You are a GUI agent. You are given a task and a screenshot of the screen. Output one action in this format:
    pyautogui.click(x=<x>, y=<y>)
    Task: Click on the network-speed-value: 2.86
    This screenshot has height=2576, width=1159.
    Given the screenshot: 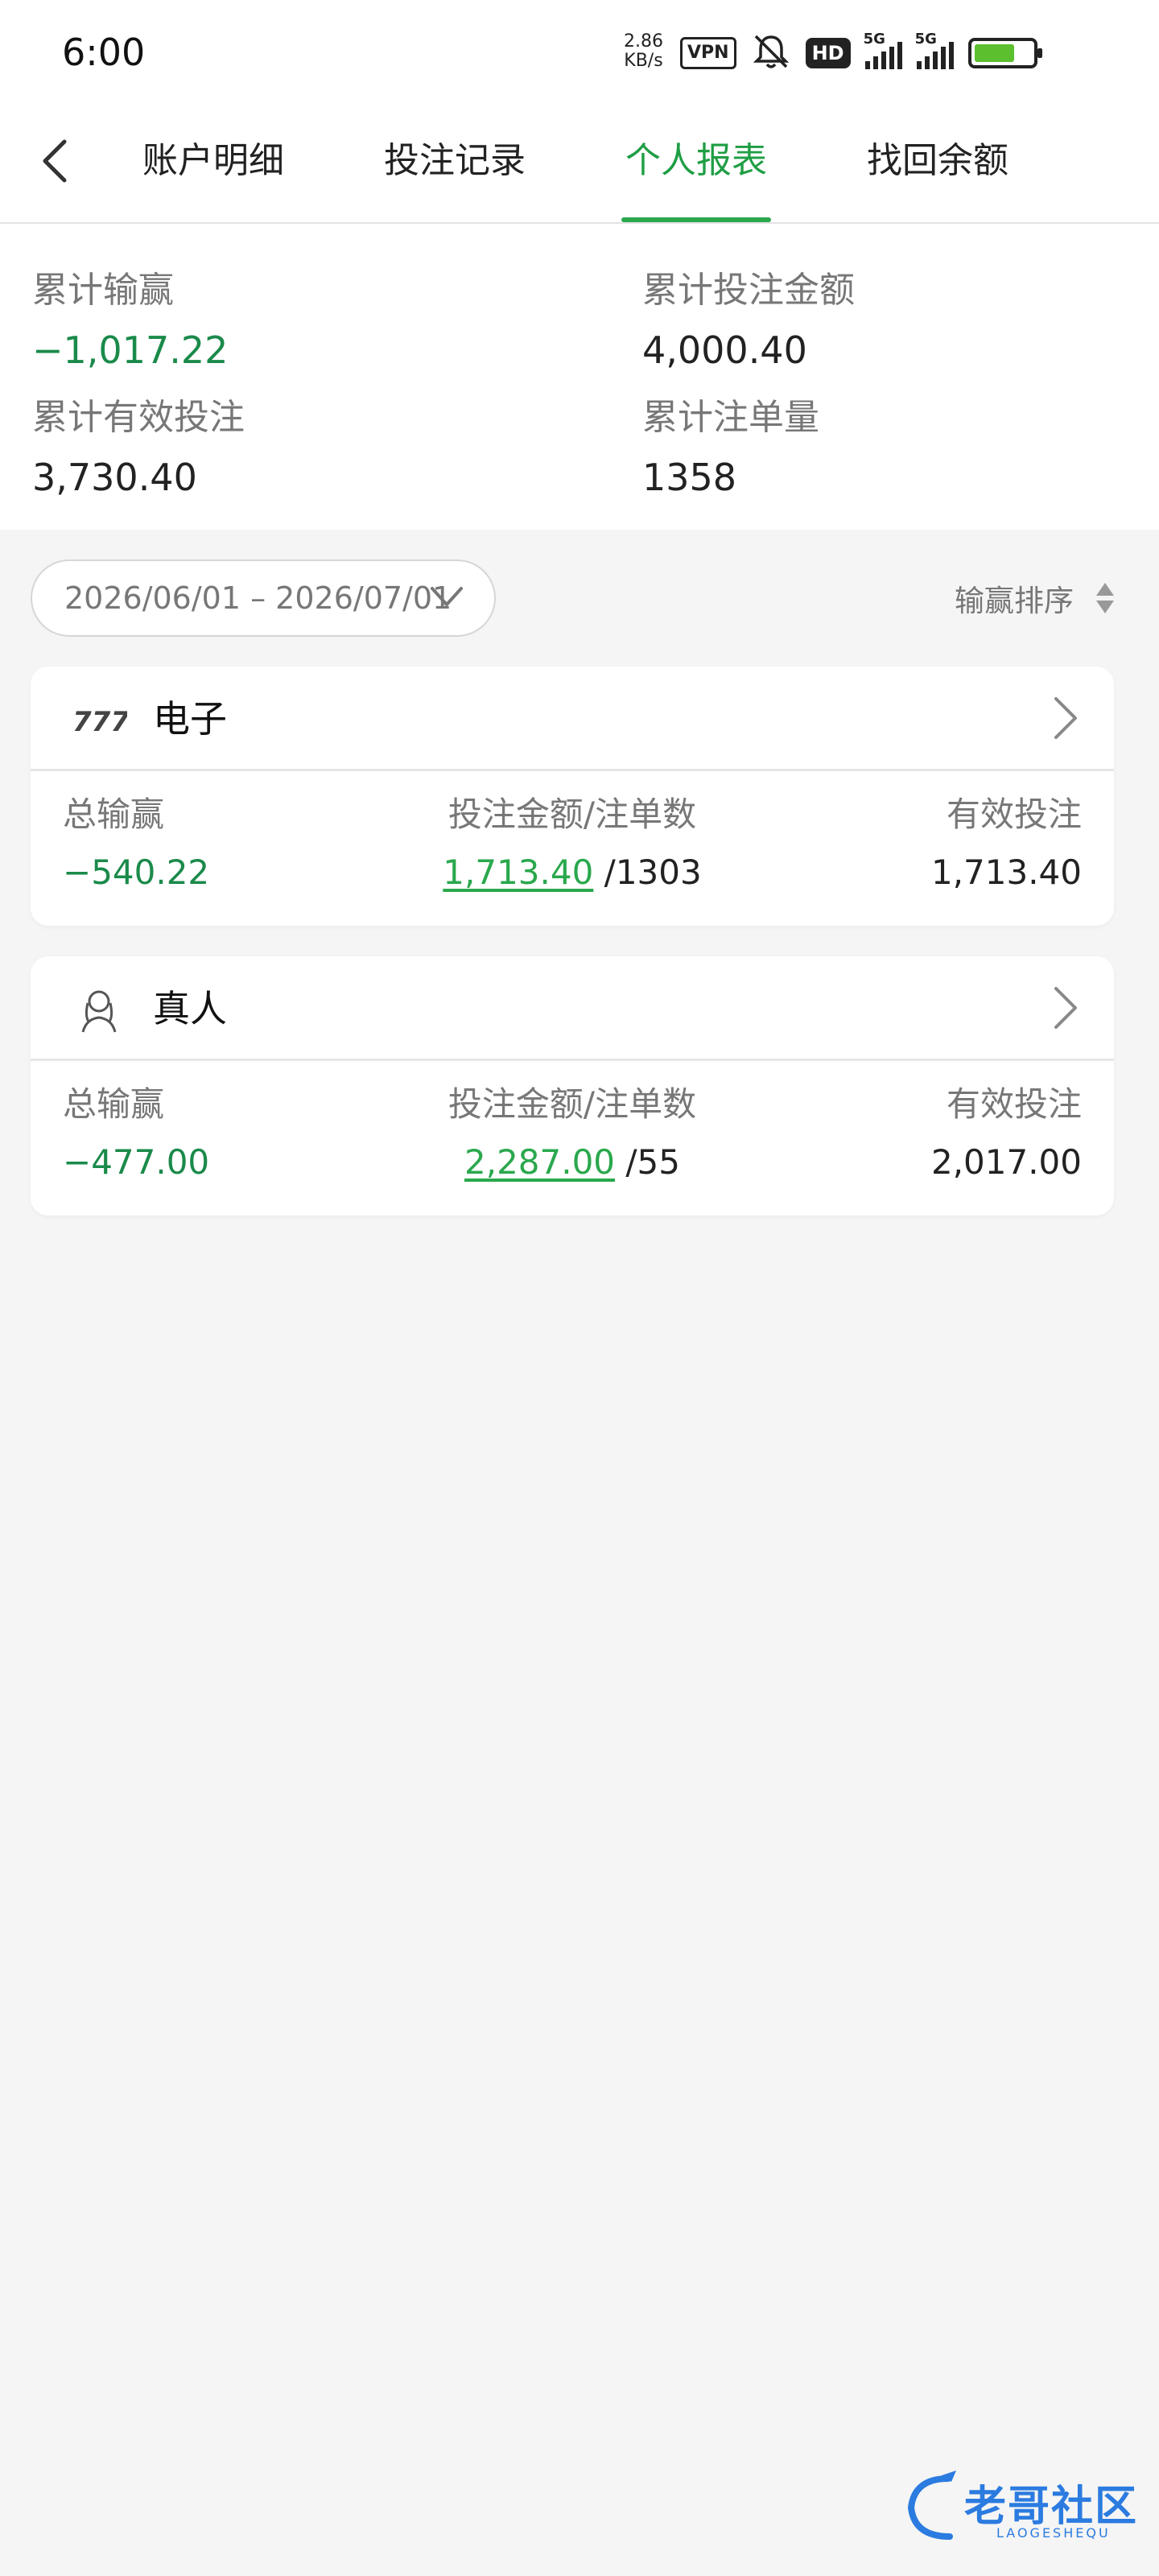 What is the action you would take?
    pyautogui.click(x=643, y=41)
    